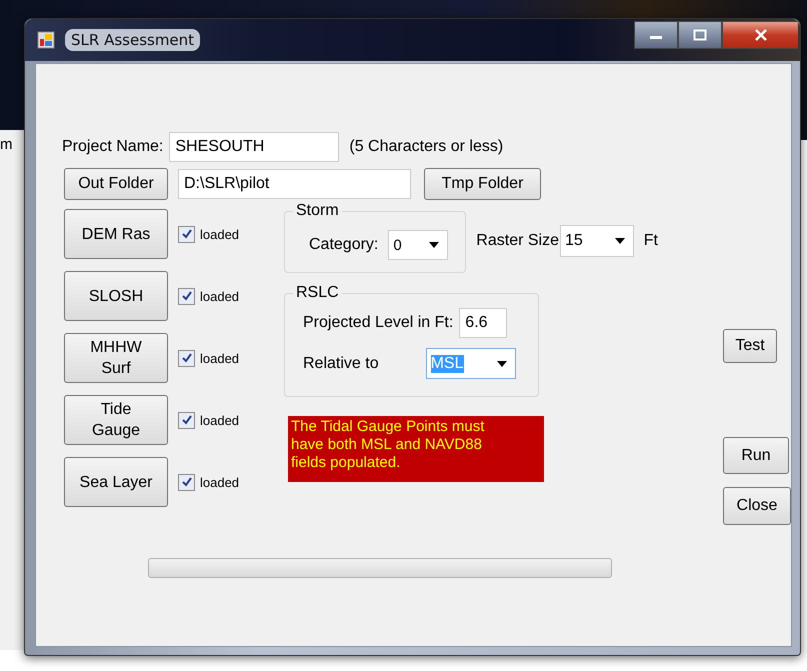 The image size is (807, 671). Describe the element at coordinates (341, 363) in the screenshot. I see `relative-to-label: Relative to` at that location.